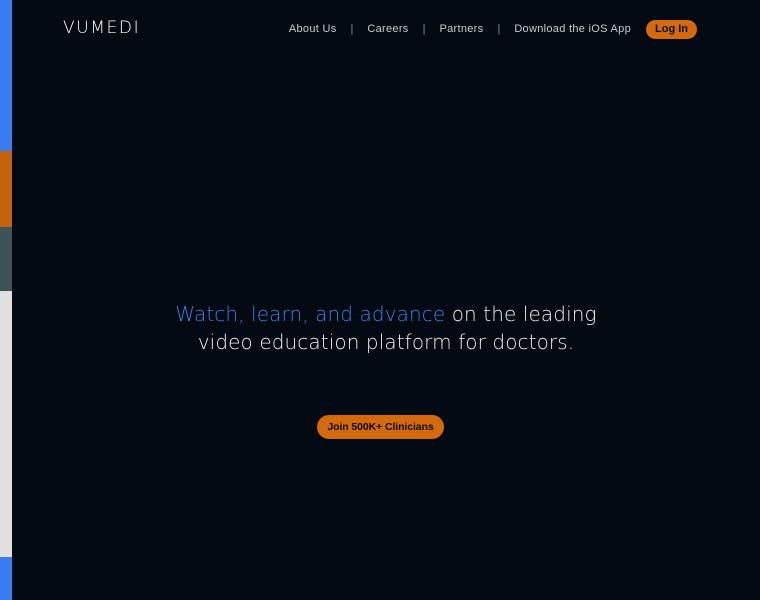 The image size is (760, 600). What do you see at coordinates (461, 29) in the screenshot?
I see `nav-link-partners: Partners` at bounding box center [461, 29].